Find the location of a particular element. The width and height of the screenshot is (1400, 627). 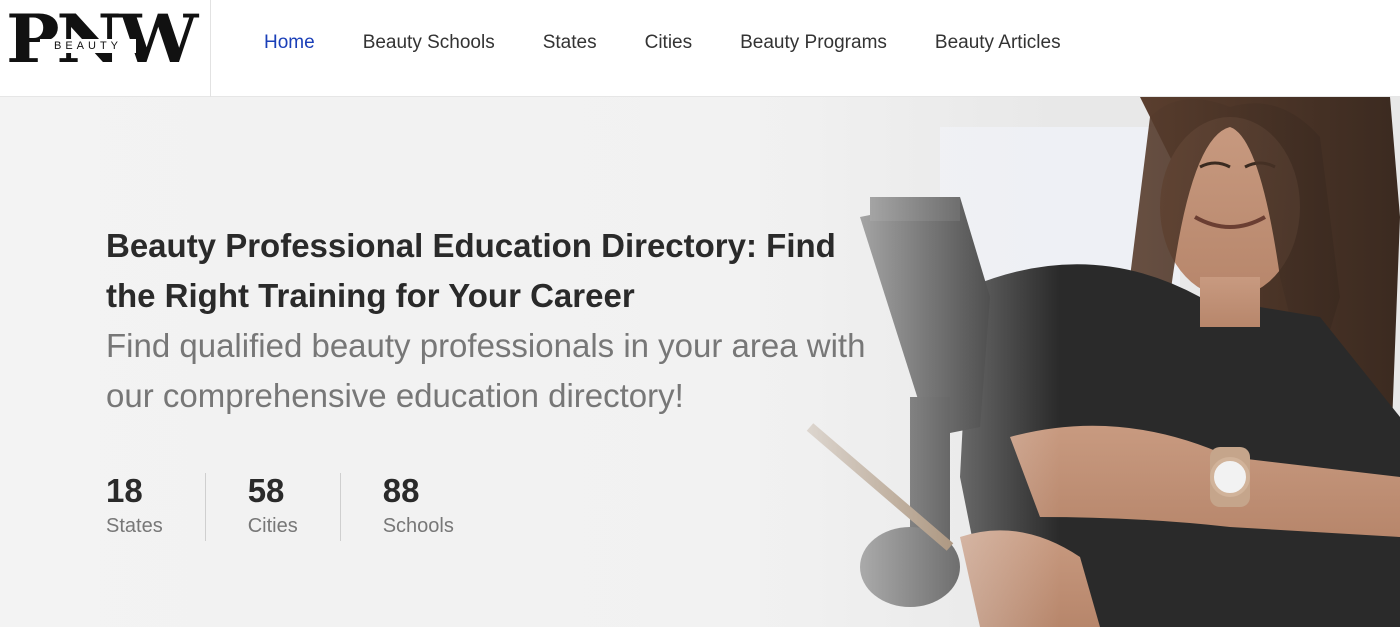

stat-schools: 88 Schools is located at coordinates (439, 507).